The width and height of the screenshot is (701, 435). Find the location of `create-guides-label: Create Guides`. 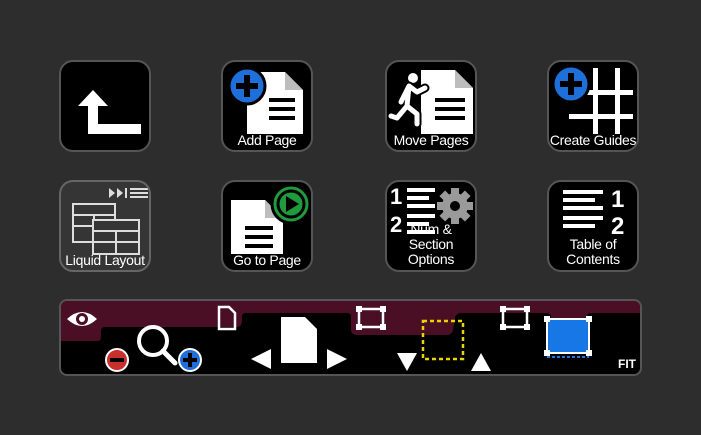

create-guides-label: Create Guides is located at coordinates (593, 140).